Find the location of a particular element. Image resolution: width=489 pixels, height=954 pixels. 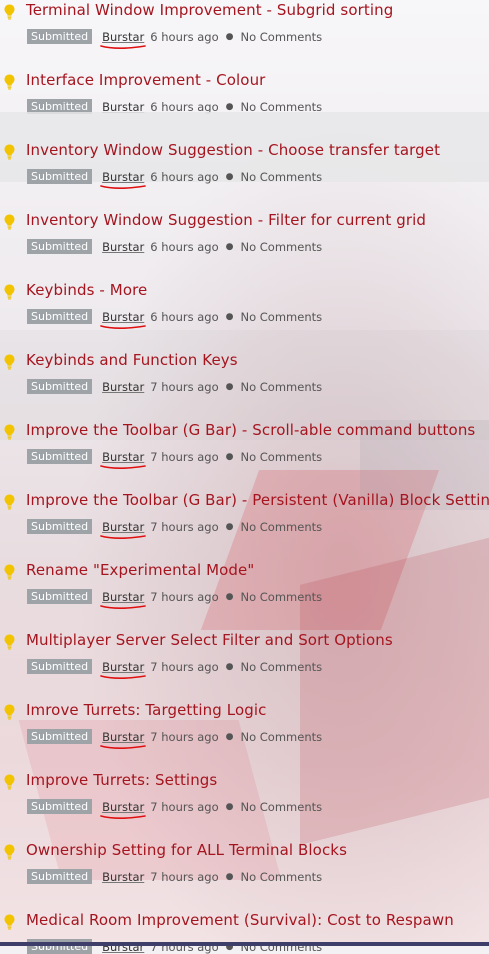

suggestion-title-link: Improve Turrets: Settings is located at coordinates (121, 780).